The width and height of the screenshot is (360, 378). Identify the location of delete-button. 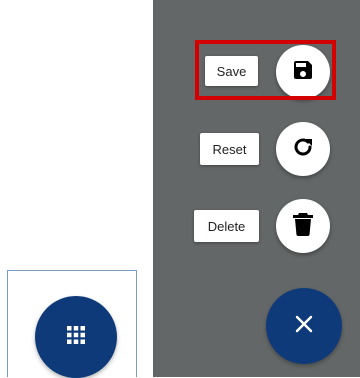
(303, 226).